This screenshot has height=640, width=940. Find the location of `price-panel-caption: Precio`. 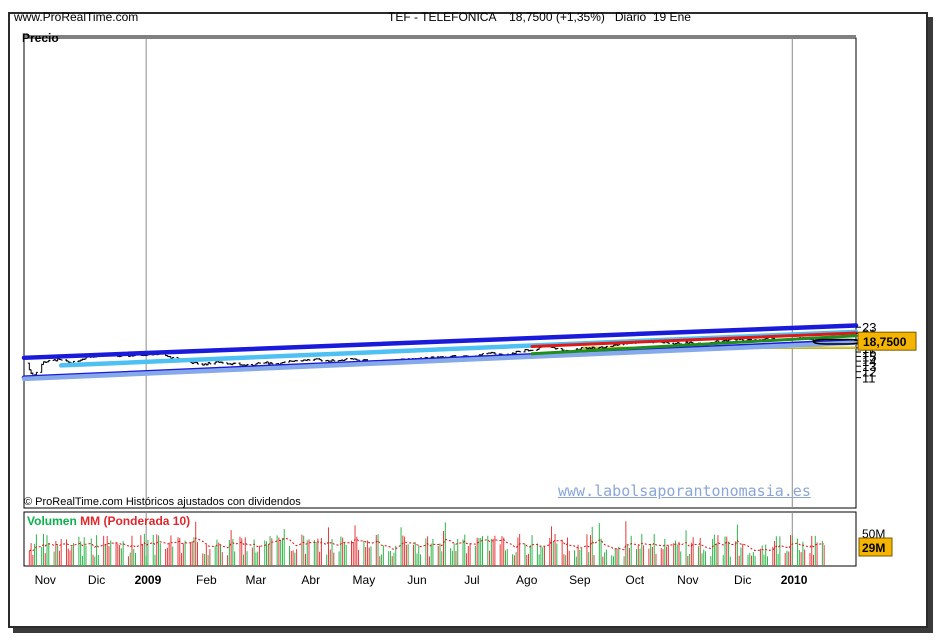

price-panel-caption: Precio is located at coordinates (40, 38).